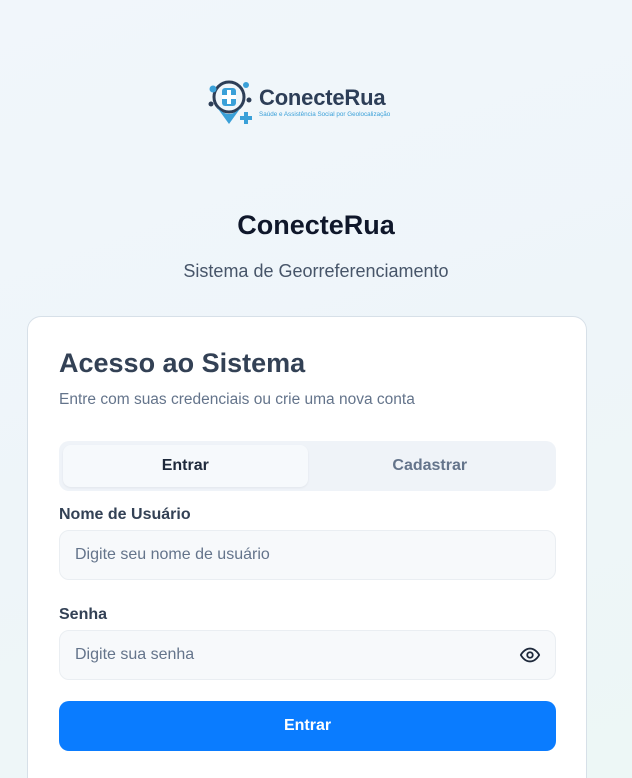 This screenshot has height=778, width=632. I want to click on username-input, so click(307, 555).